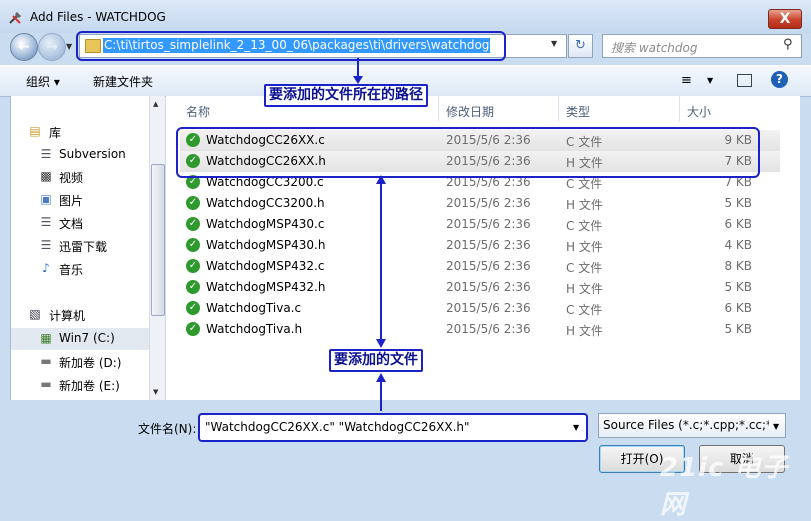  Describe the element at coordinates (358, 80) in the screenshot. I see `path-arrow-head` at that location.